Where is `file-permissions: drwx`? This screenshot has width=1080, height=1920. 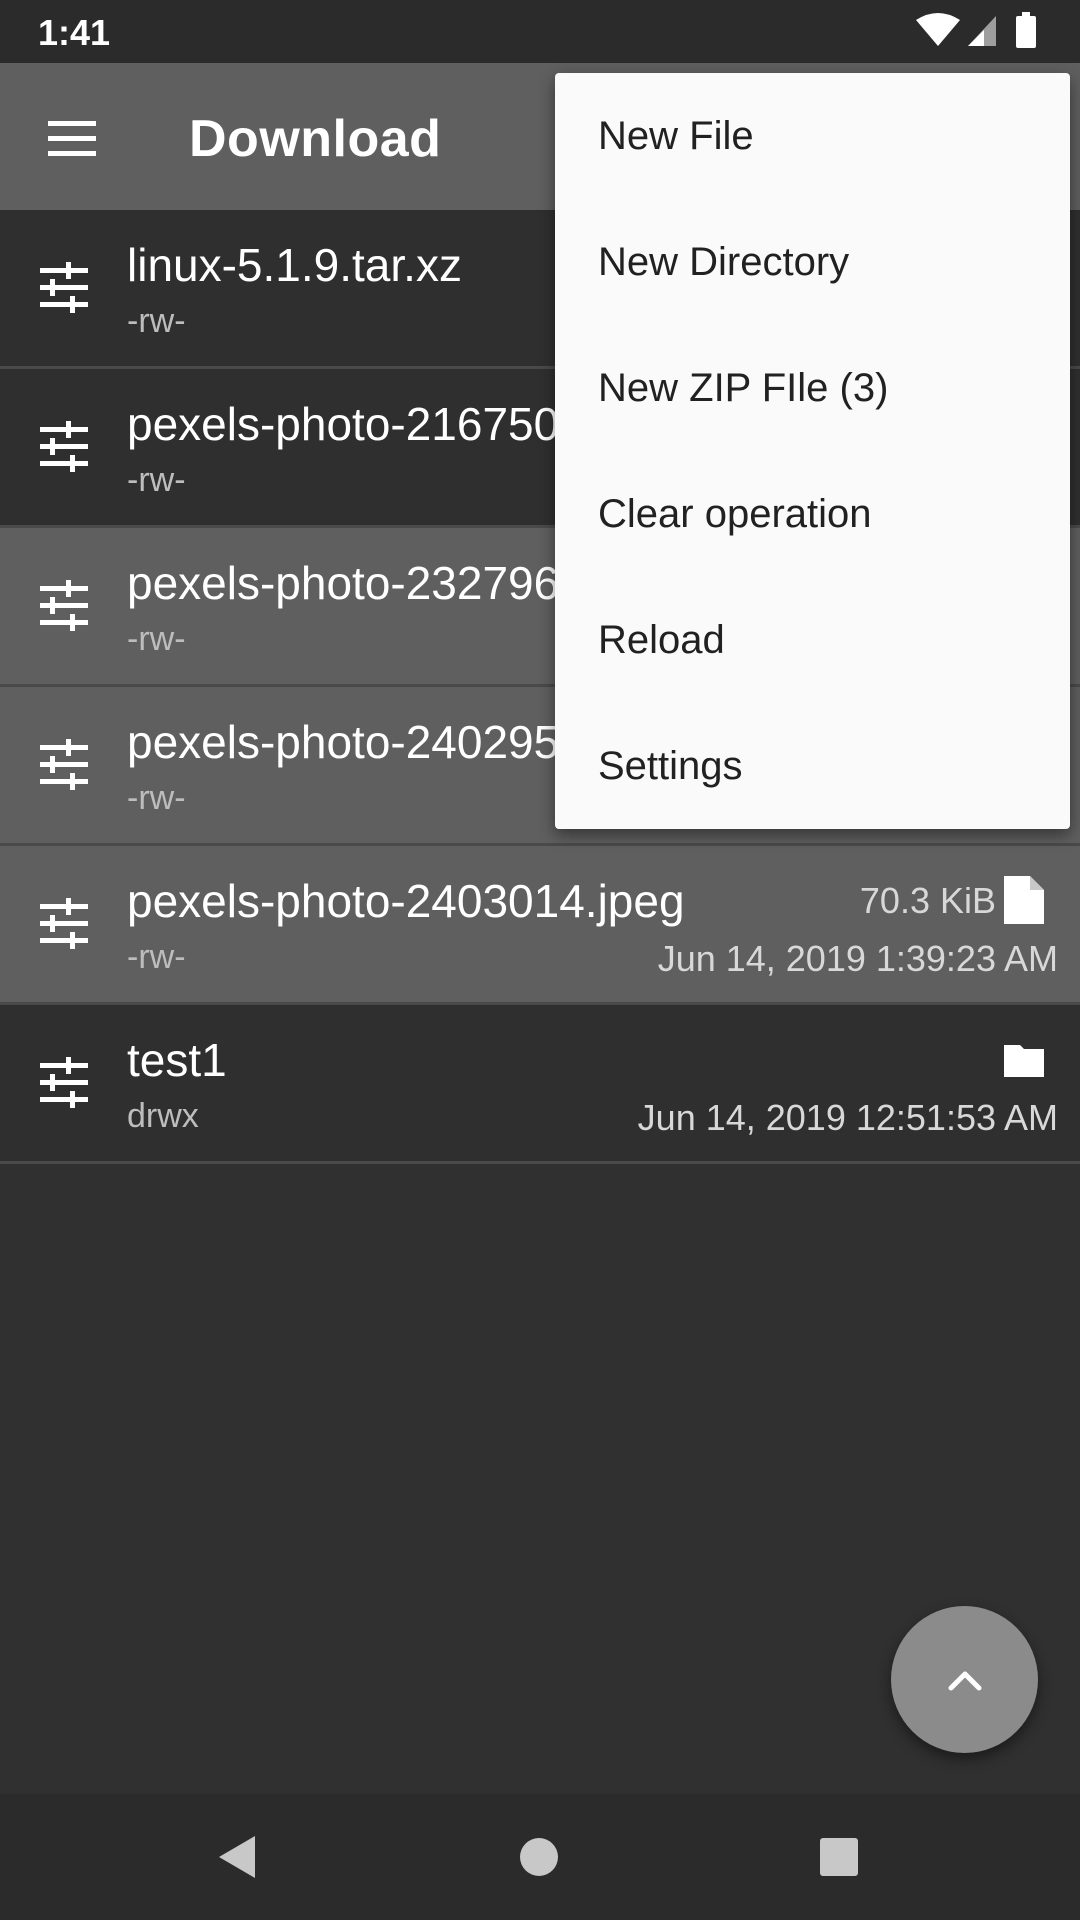 file-permissions: drwx is located at coordinates (163, 1116).